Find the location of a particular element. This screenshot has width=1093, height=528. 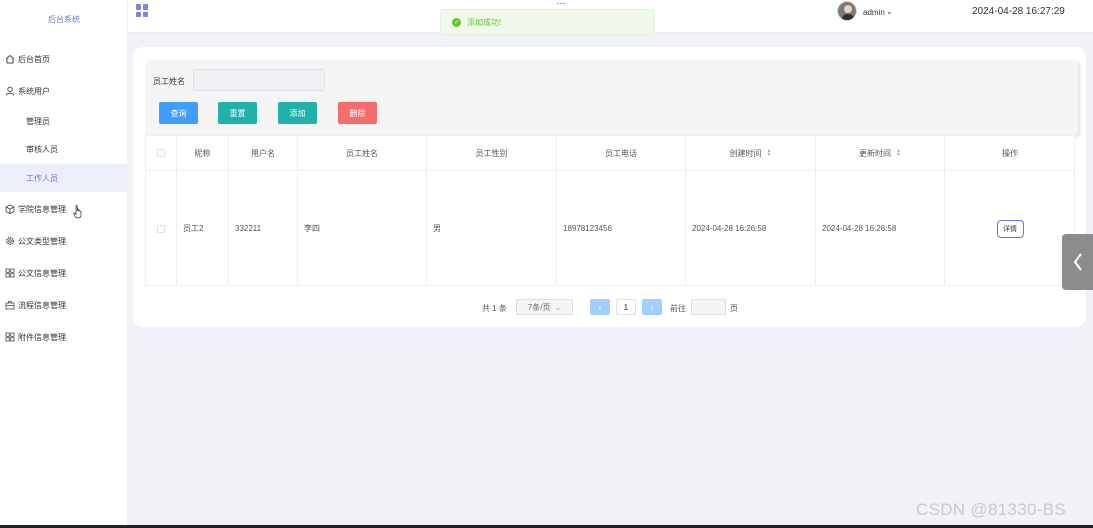

select-all-checkbox is located at coordinates (161, 153).